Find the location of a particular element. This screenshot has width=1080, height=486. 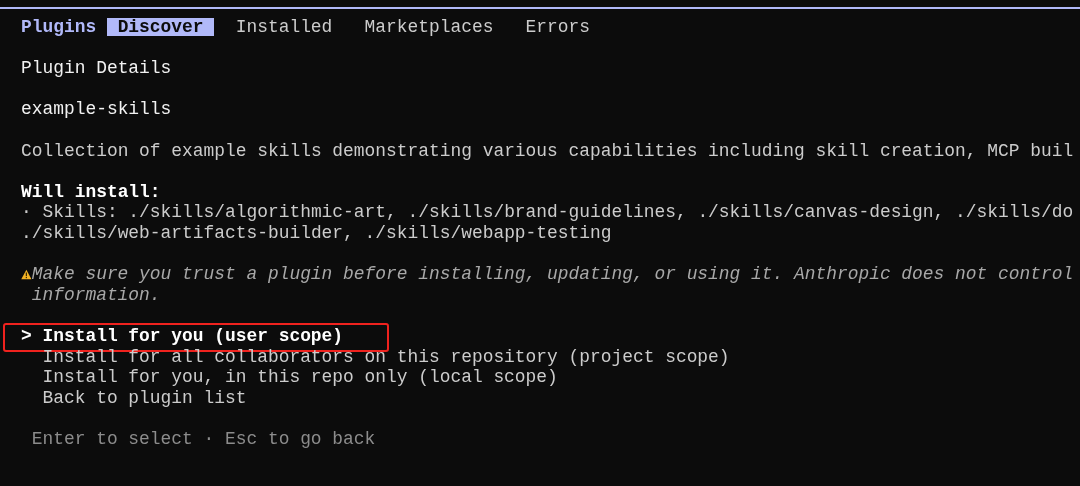

menu-option: Install for you, in this repo only (local scope) is located at coordinates (300, 377).